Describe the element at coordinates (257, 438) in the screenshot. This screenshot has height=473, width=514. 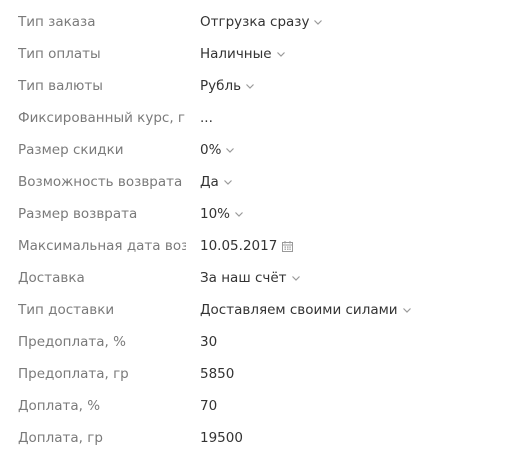
I see `row-surcharge-amount: Доплата, гр 19500` at that location.